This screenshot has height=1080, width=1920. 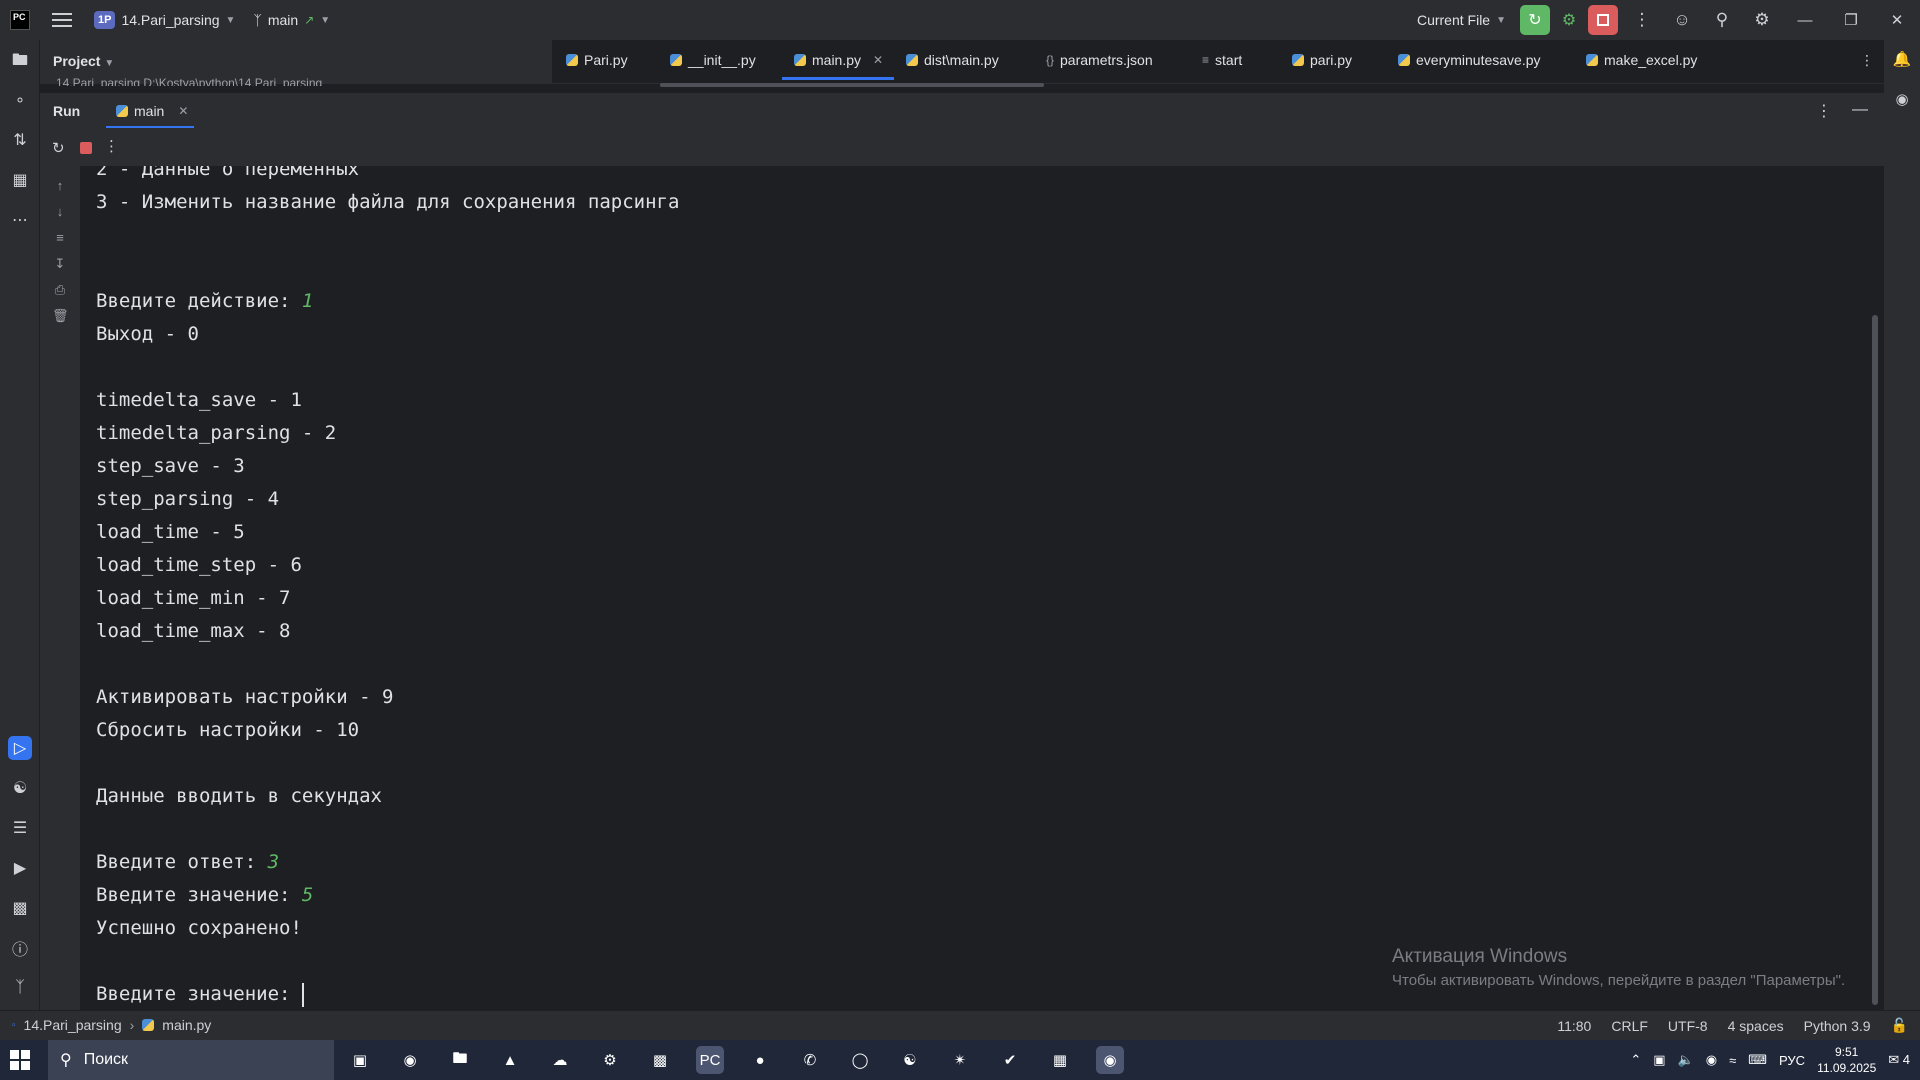 What do you see at coordinates (60, 185) in the screenshot?
I see `scroll-up-icon: ↑` at bounding box center [60, 185].